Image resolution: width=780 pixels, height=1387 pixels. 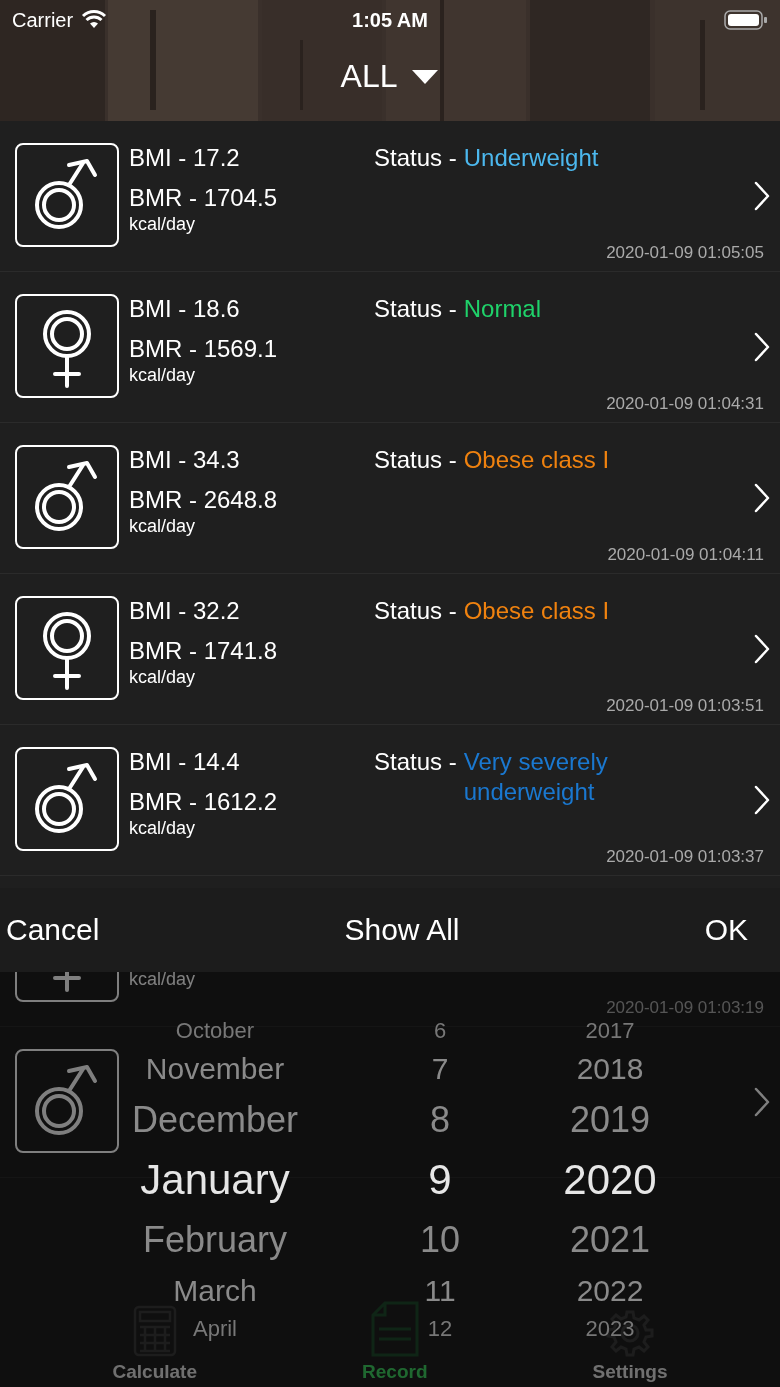 I want to click on month-option: March, so click(x=215, y=1291).